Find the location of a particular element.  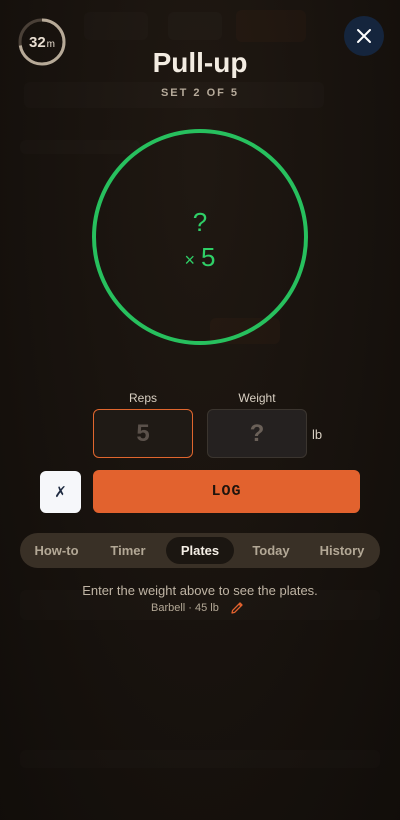

reps-label: Reps is located at coordinates (142, 398).